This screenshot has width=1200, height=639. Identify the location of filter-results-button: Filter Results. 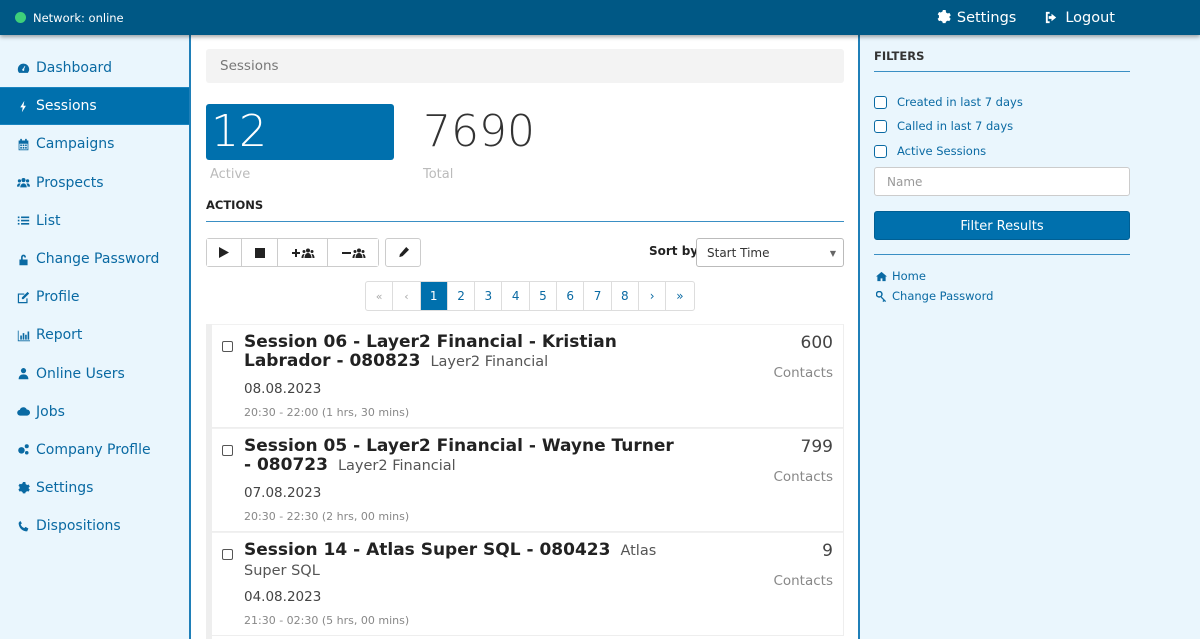
(1002, 225).